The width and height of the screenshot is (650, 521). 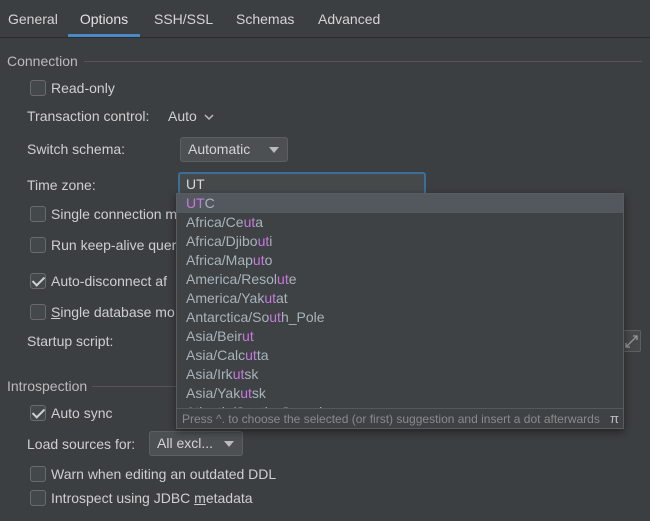 What do you see at coordinates (400, 336) in the screenshot?
I see `suggestion-item: Asia/Beirut` at bounding box center [400, 336].